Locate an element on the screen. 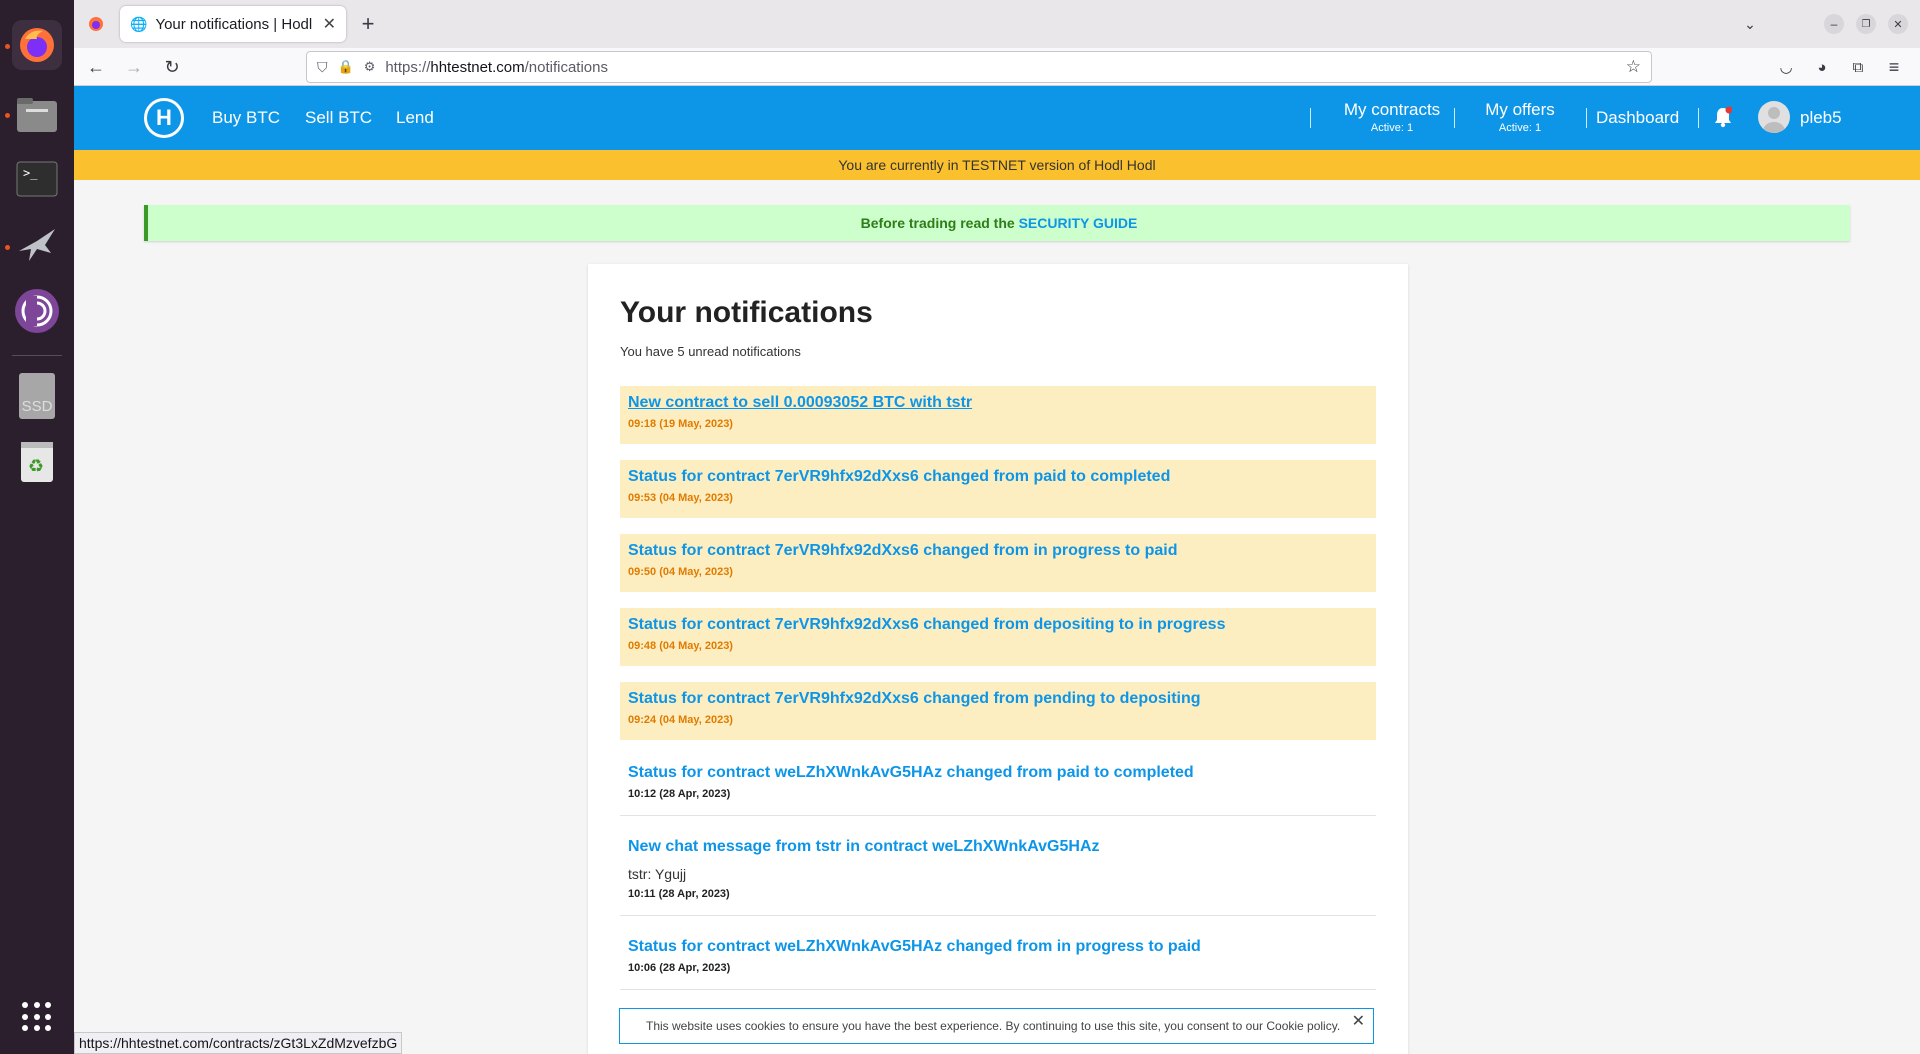 Image resolution: width=1920 pixels, height=1054 pixels. notification-time: 09:24 (04 May, 2023) is located at coordinates (680, 720).